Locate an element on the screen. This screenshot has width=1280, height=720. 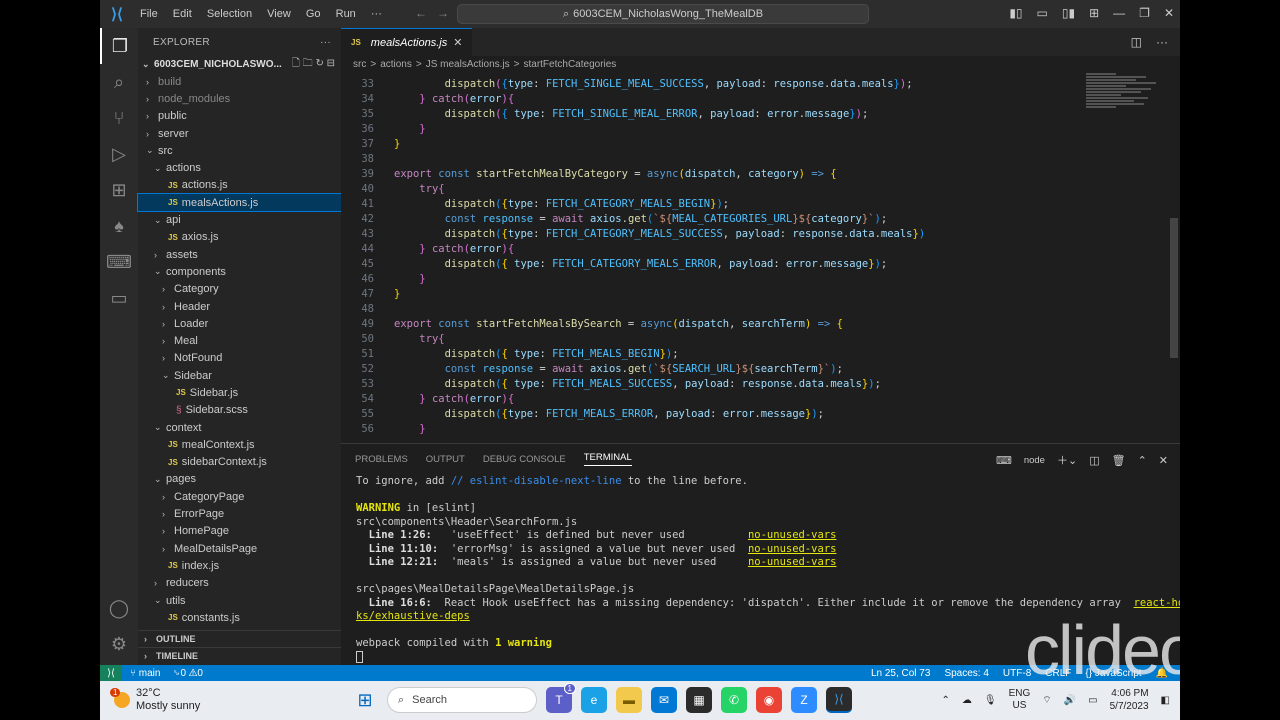
editor-scrollbar is located at coordinates (1174, 288).